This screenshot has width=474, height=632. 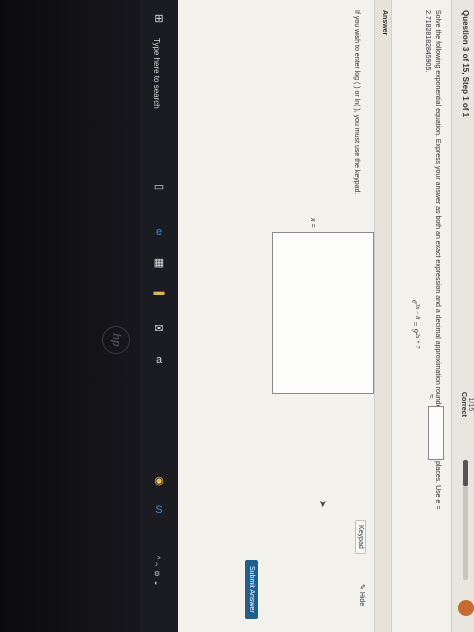 What do you see at coordinates (116, 340) in the screenshot?
I see `hp-logo-icon: hp` at bounding box center [116, 340].